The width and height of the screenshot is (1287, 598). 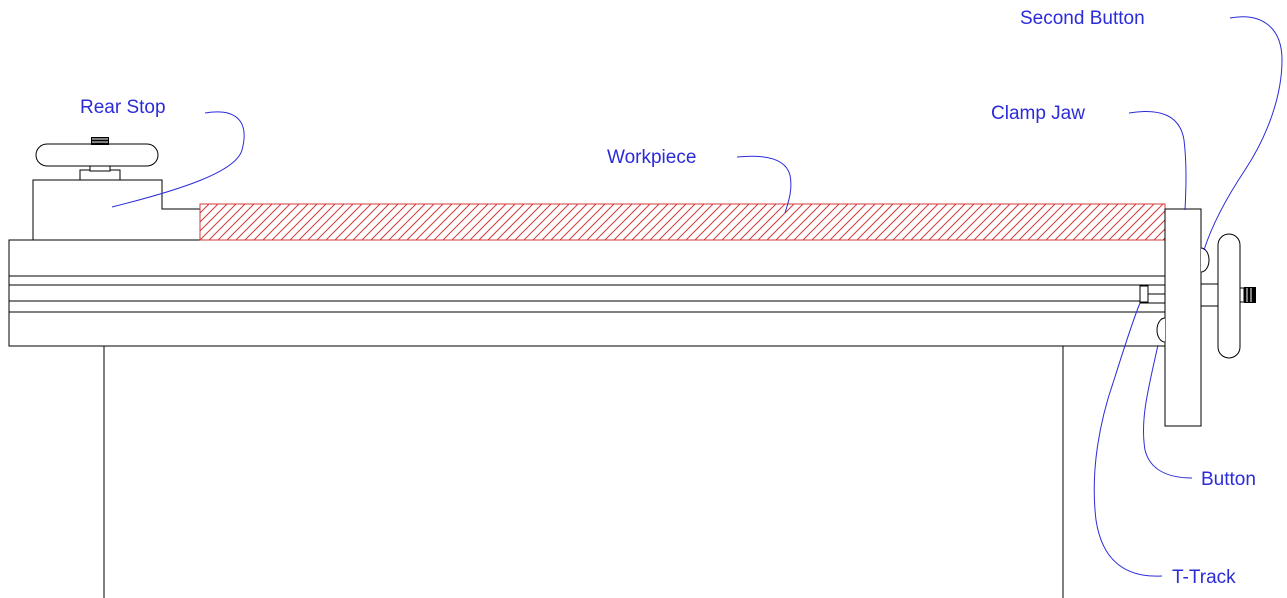 What do you see at coordinates (1038, 113) in the screenshot?
I see `label-clamp-jaw: Clamp Jaw` at bounding box center [1038, 113].